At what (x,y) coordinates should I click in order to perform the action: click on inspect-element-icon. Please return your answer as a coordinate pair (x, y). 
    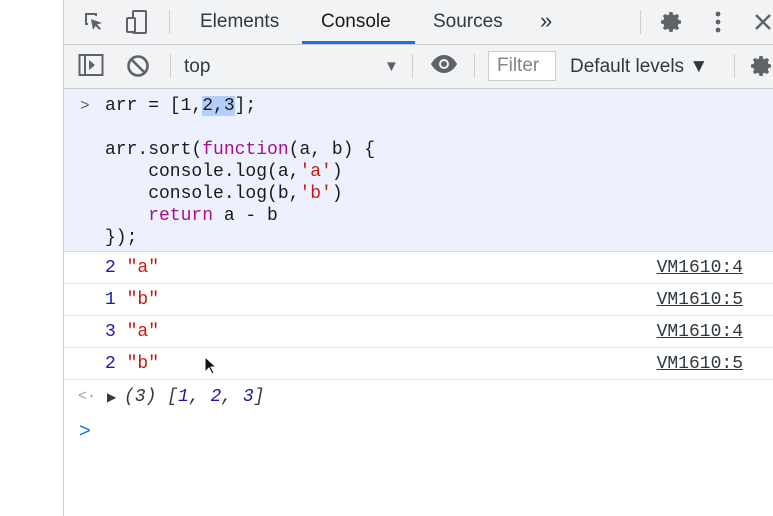
    Looking at the image, I should click on (94, 22).